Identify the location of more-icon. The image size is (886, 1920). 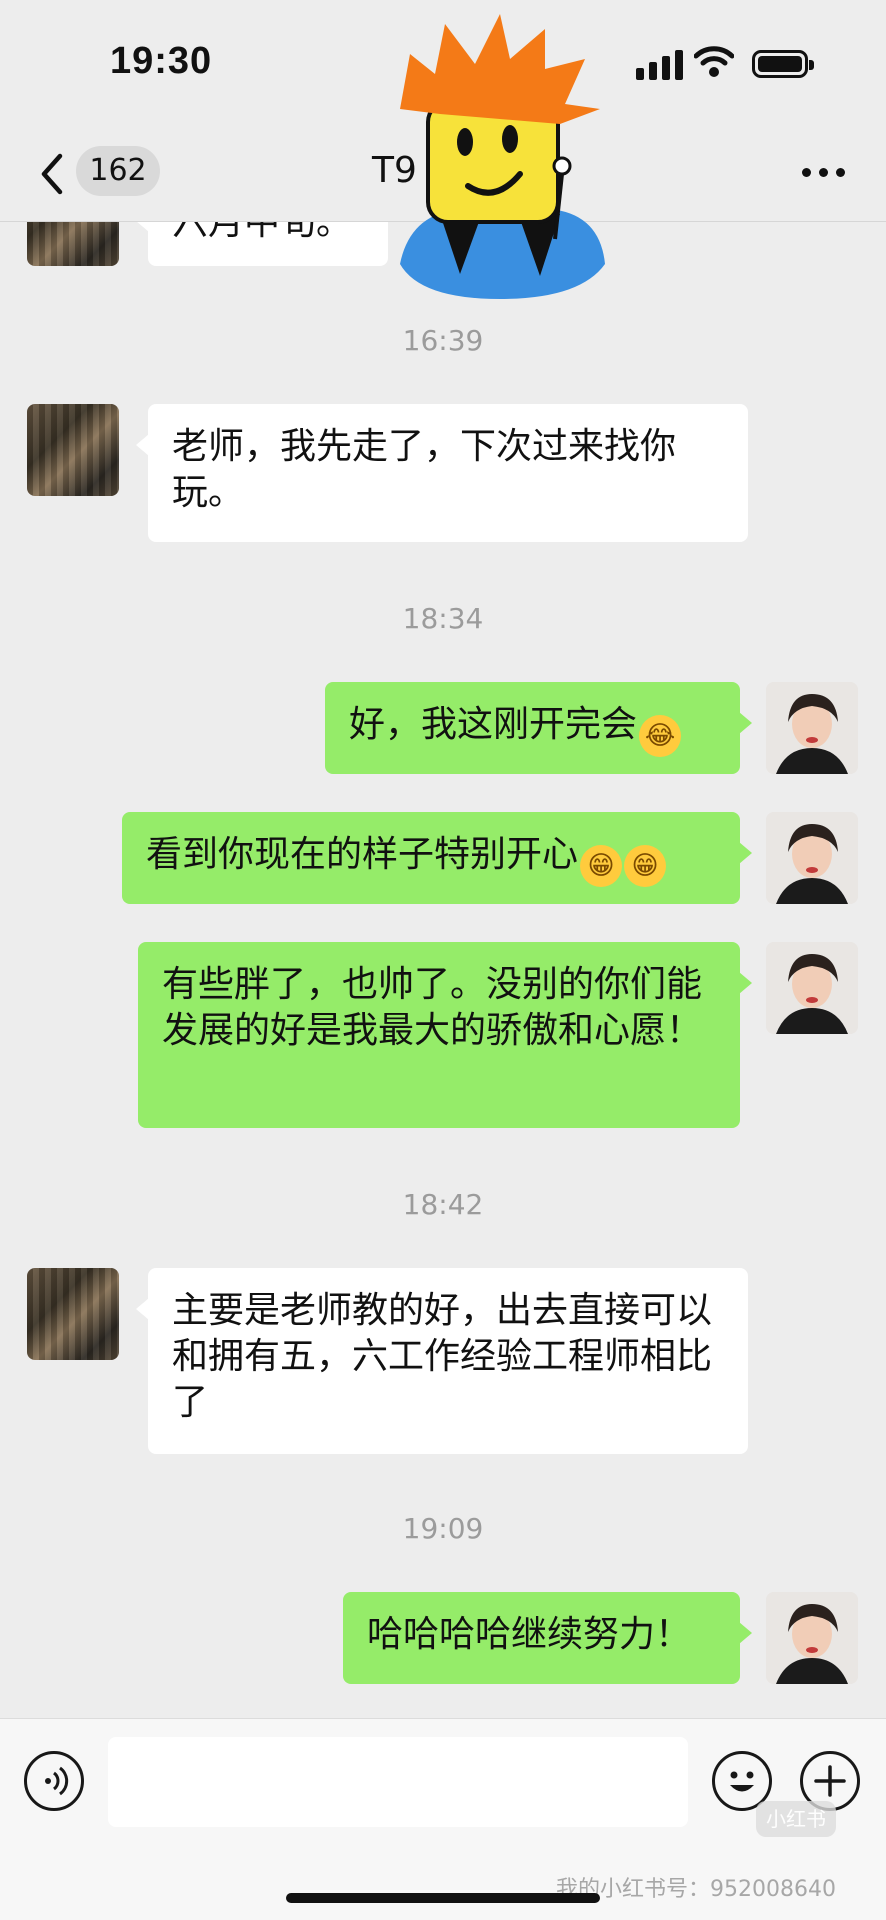
(823, 172).